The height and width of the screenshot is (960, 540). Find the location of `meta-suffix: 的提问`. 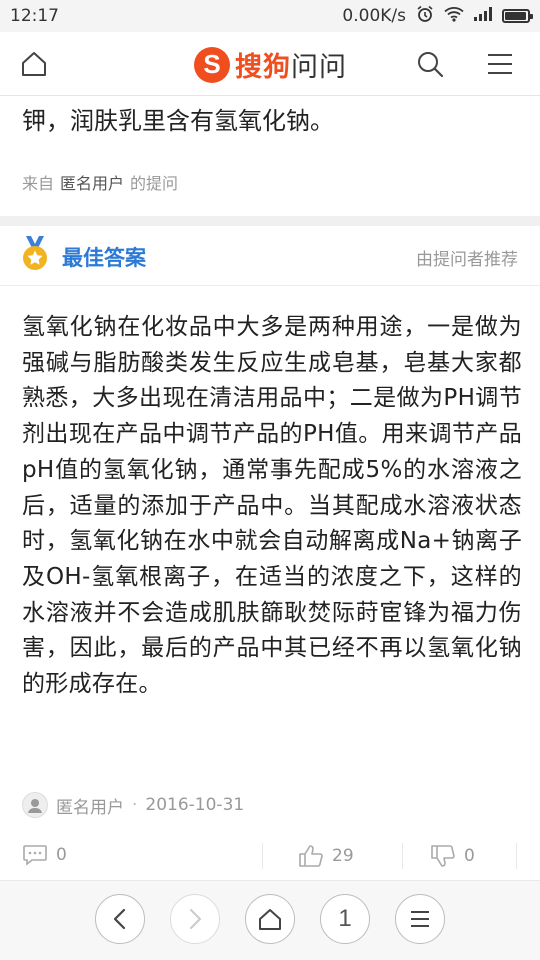

meta-suffix: 的提问 is located at coordinates (154, 183).